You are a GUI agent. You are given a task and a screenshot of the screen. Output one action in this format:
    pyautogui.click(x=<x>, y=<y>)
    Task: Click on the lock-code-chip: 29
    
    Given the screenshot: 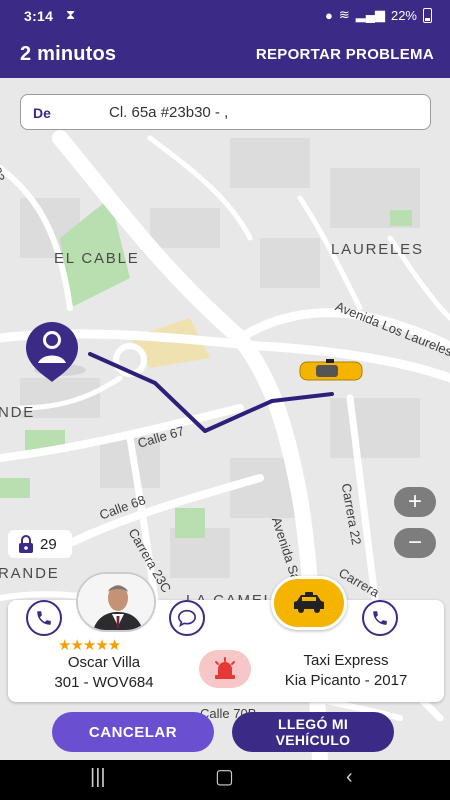 What is the action you would take?
    pyautogui.click(x=40, y=544)
    